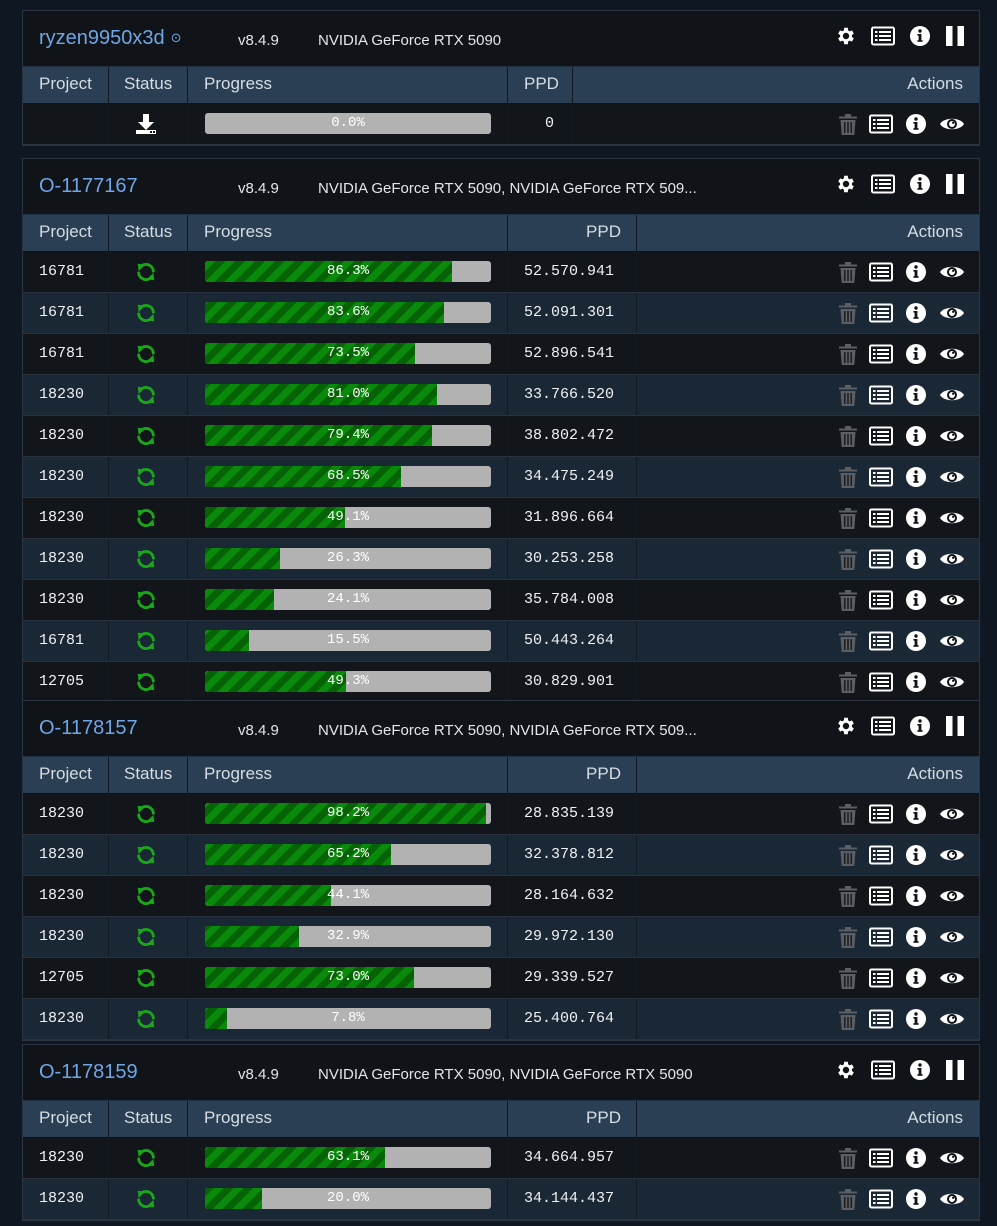  What do you see at coordinates (88, 186) in the screenshot?
I see `machine-name: O-1177167` at bounding box center [88, 186].